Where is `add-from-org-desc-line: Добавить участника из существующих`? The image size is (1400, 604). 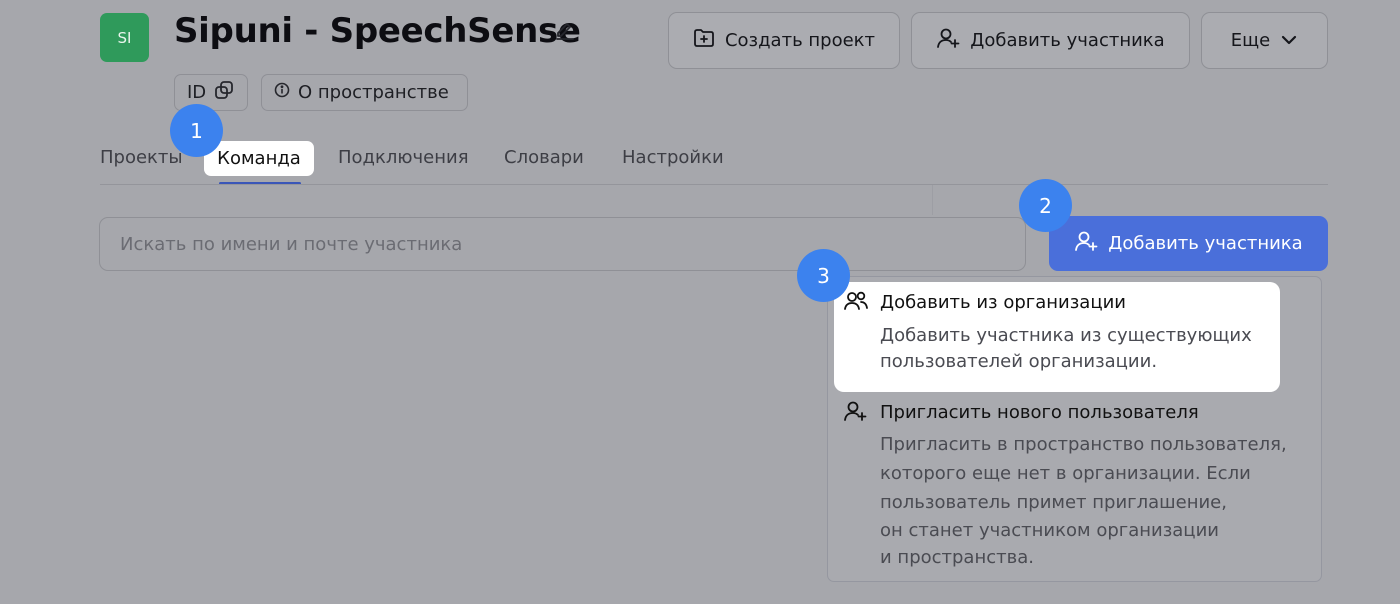 add-from-org-desc-line: Добавить участника из существующих is located at coordinates (1066, 335).